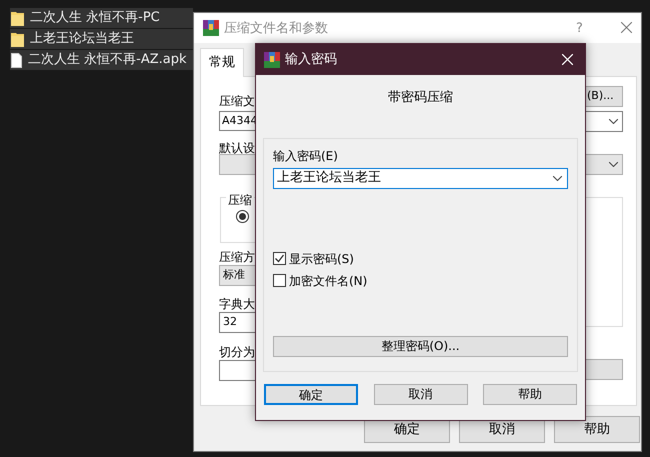  Describe the element at coordinates (420, 98) in the screenshot. I see `dialog-heading: 带密码压缩` at that location.